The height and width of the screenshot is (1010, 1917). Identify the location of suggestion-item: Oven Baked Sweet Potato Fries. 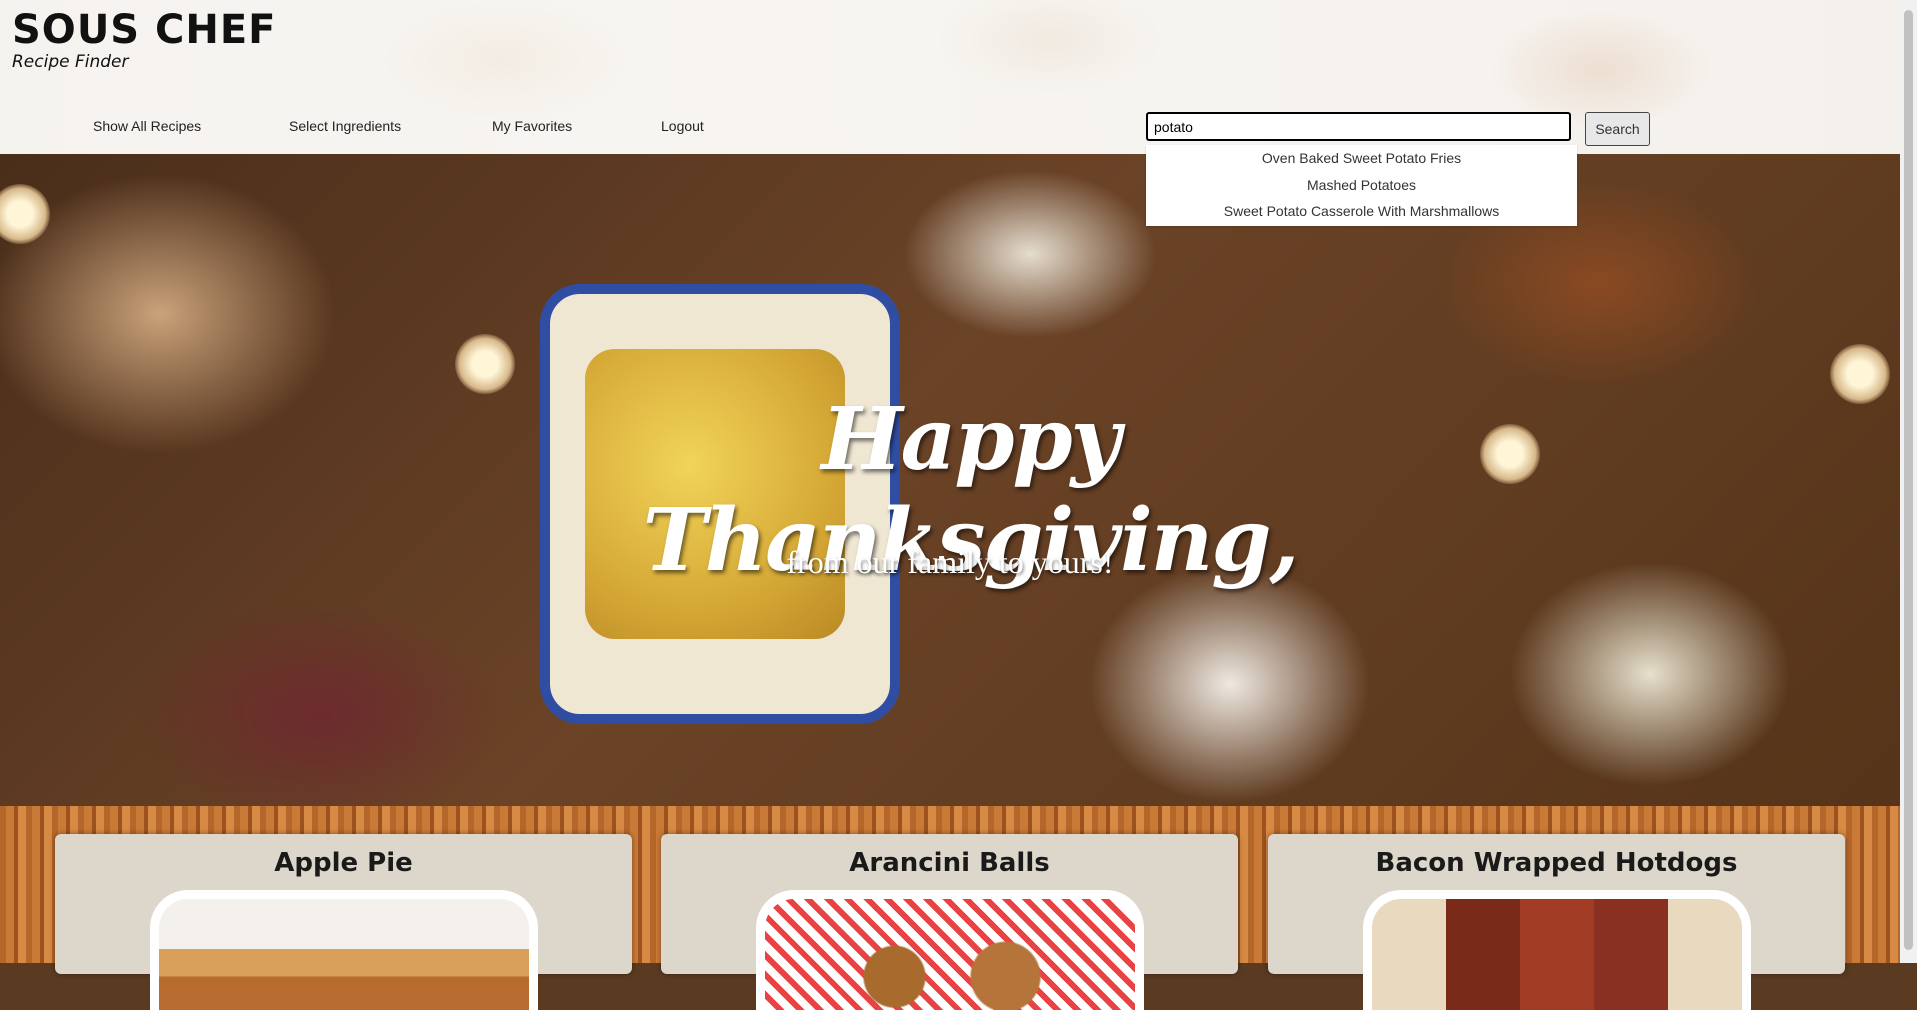
(1361, 158).